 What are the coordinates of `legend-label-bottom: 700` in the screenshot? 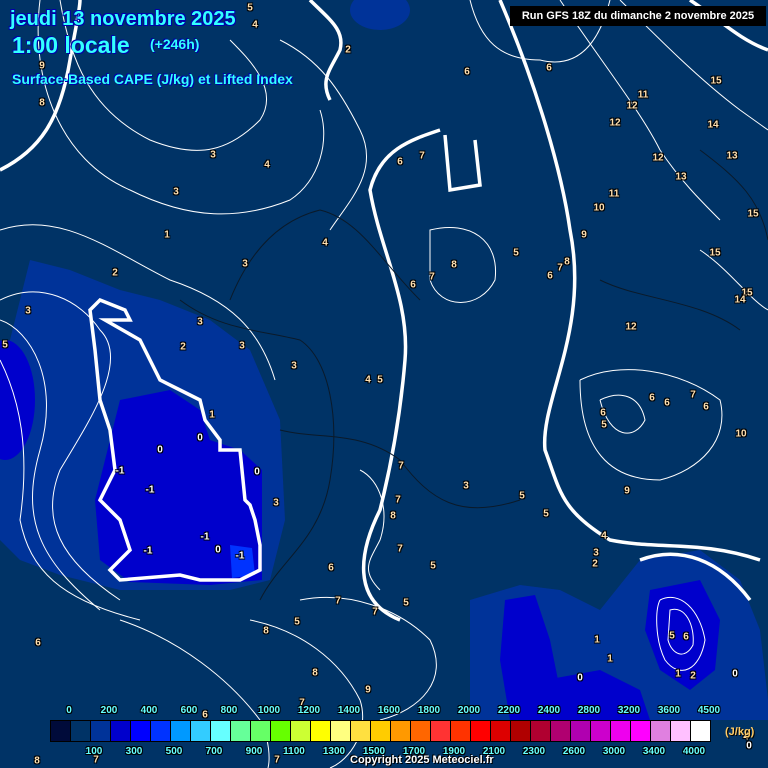 It's located at (214, 751).